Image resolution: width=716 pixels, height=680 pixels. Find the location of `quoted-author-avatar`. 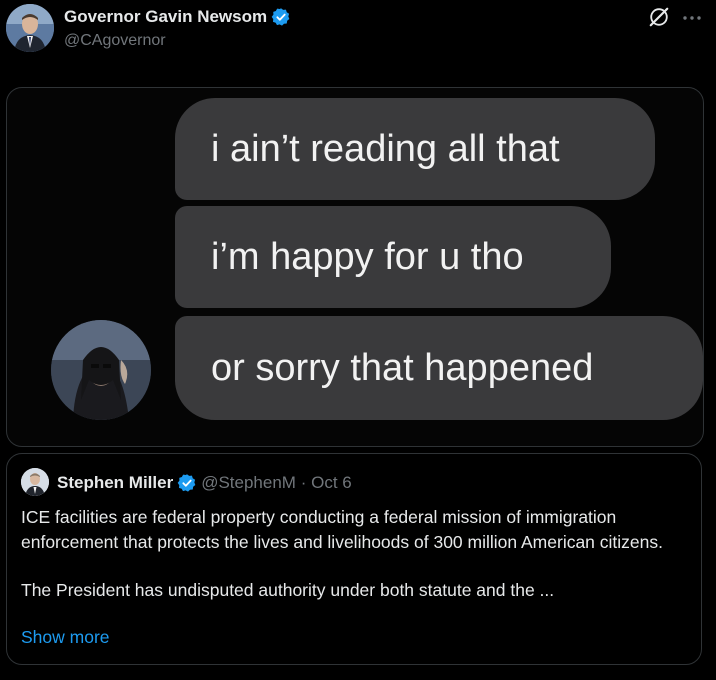

quoted-author-avatar is located at coordinates (35, 482).